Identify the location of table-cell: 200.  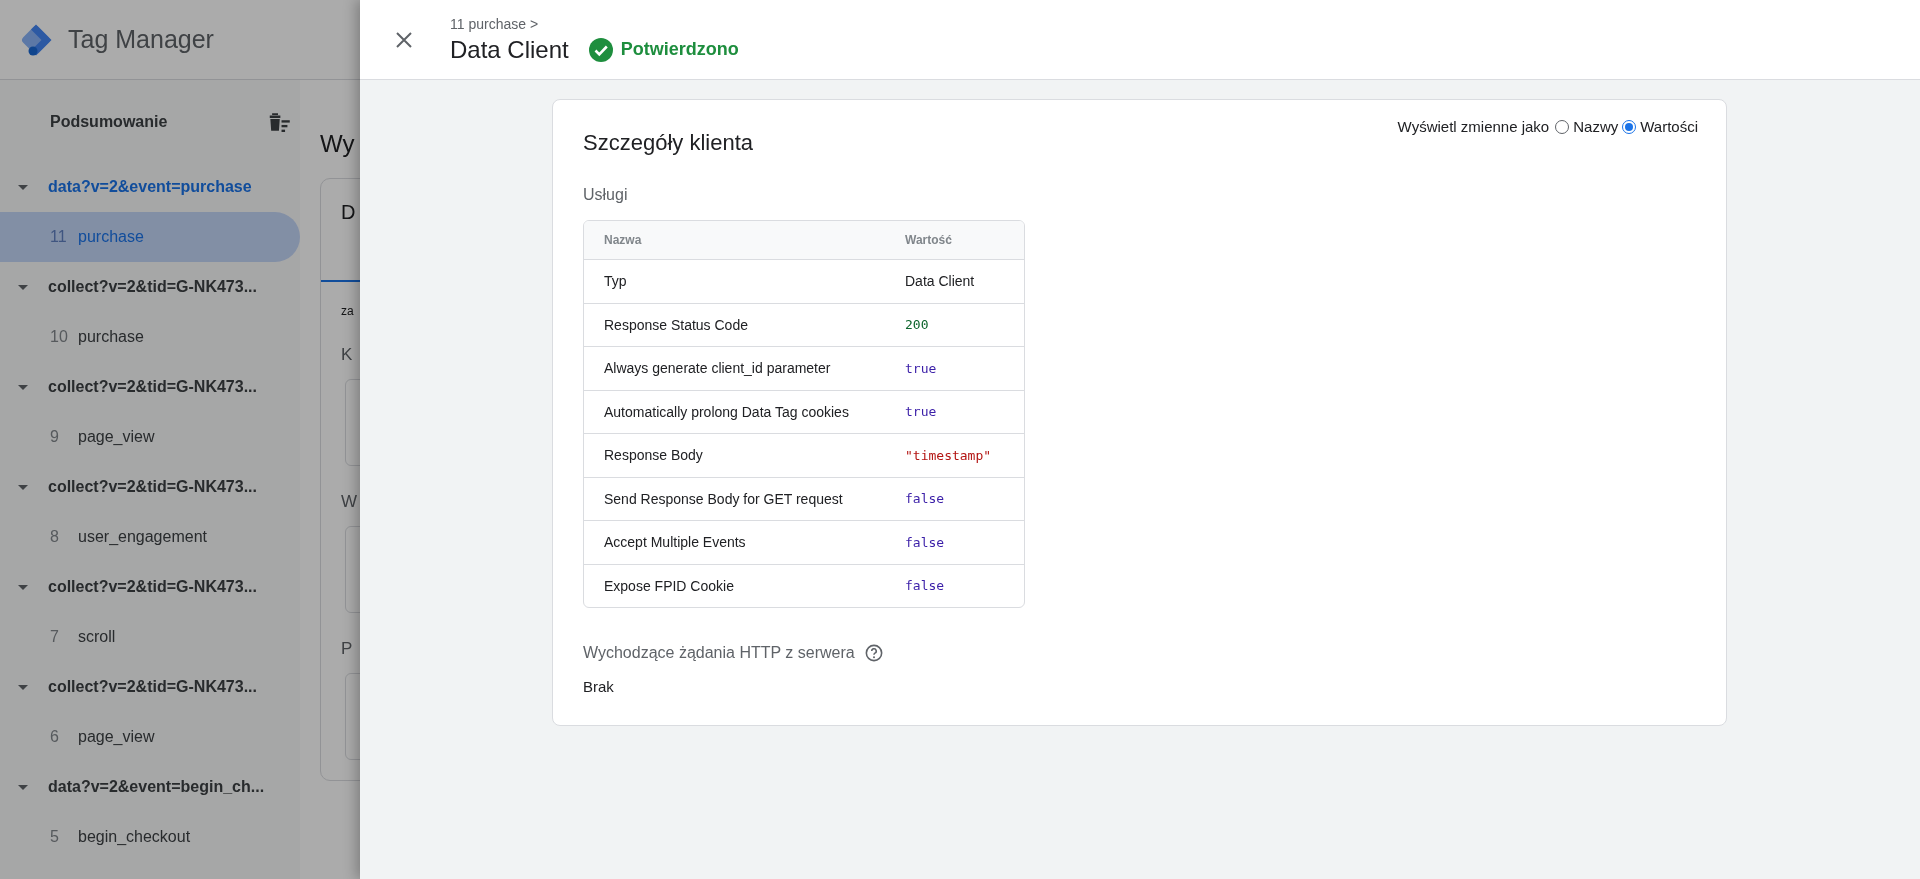
(917, 325).